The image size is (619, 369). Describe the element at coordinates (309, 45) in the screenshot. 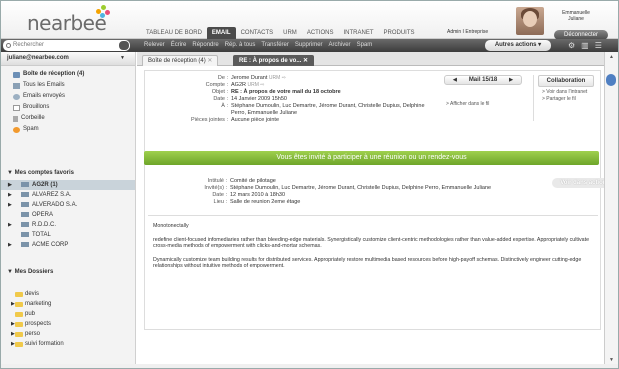

I see `action-delete: Supprimer` at that location.